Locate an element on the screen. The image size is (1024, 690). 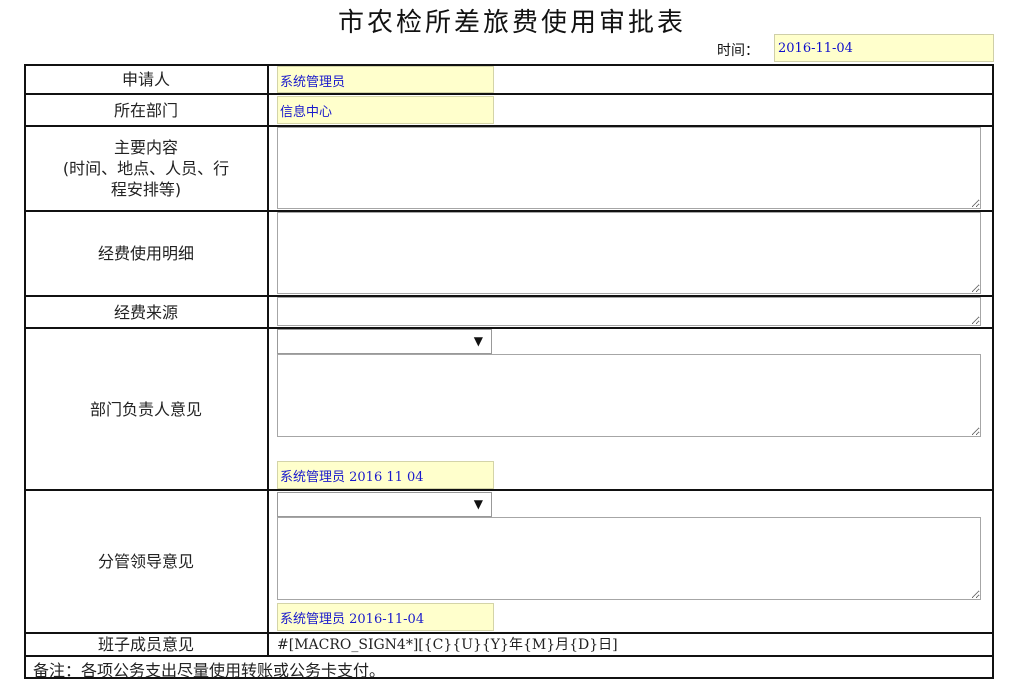
content-label: 主要内容 (时间、地点、人员、行 程安排等) is located at coordinates (146, 168).